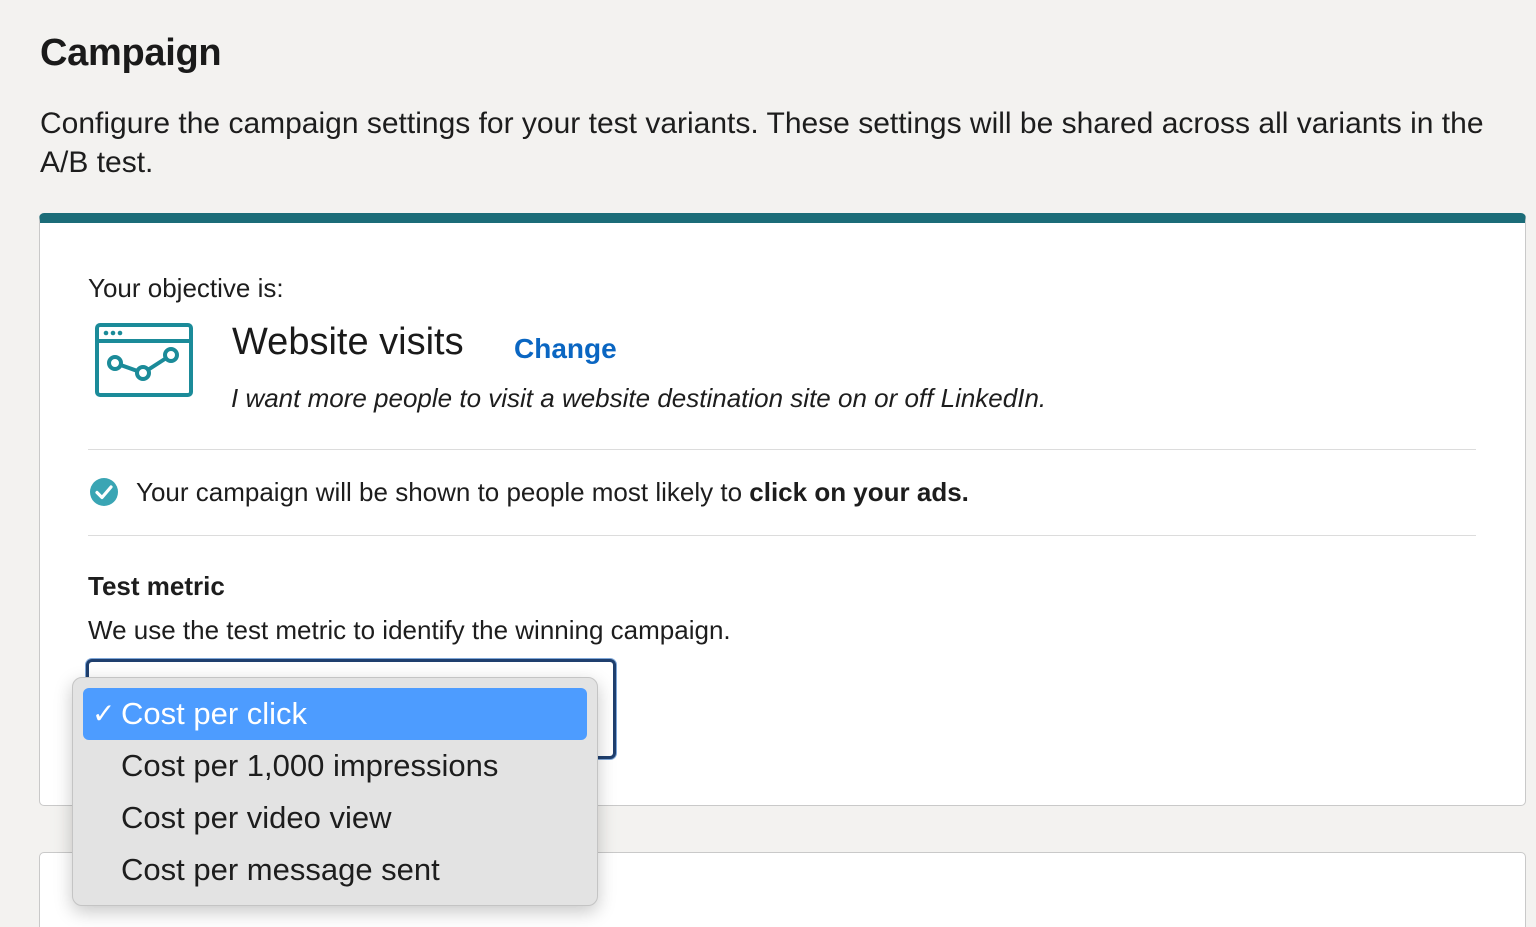 The height and width of the screenshot is (927, 1536). Describe the element at coordinates (104, 713) in the screenshot. I see `checkmark-icon: ✓` at that location.